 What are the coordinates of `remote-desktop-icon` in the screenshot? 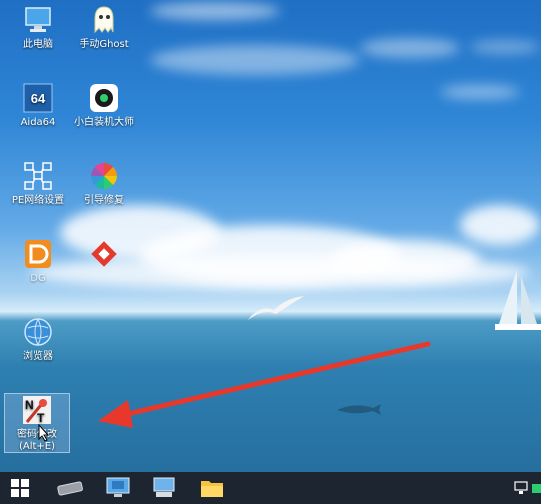 It's located at (118, 487).